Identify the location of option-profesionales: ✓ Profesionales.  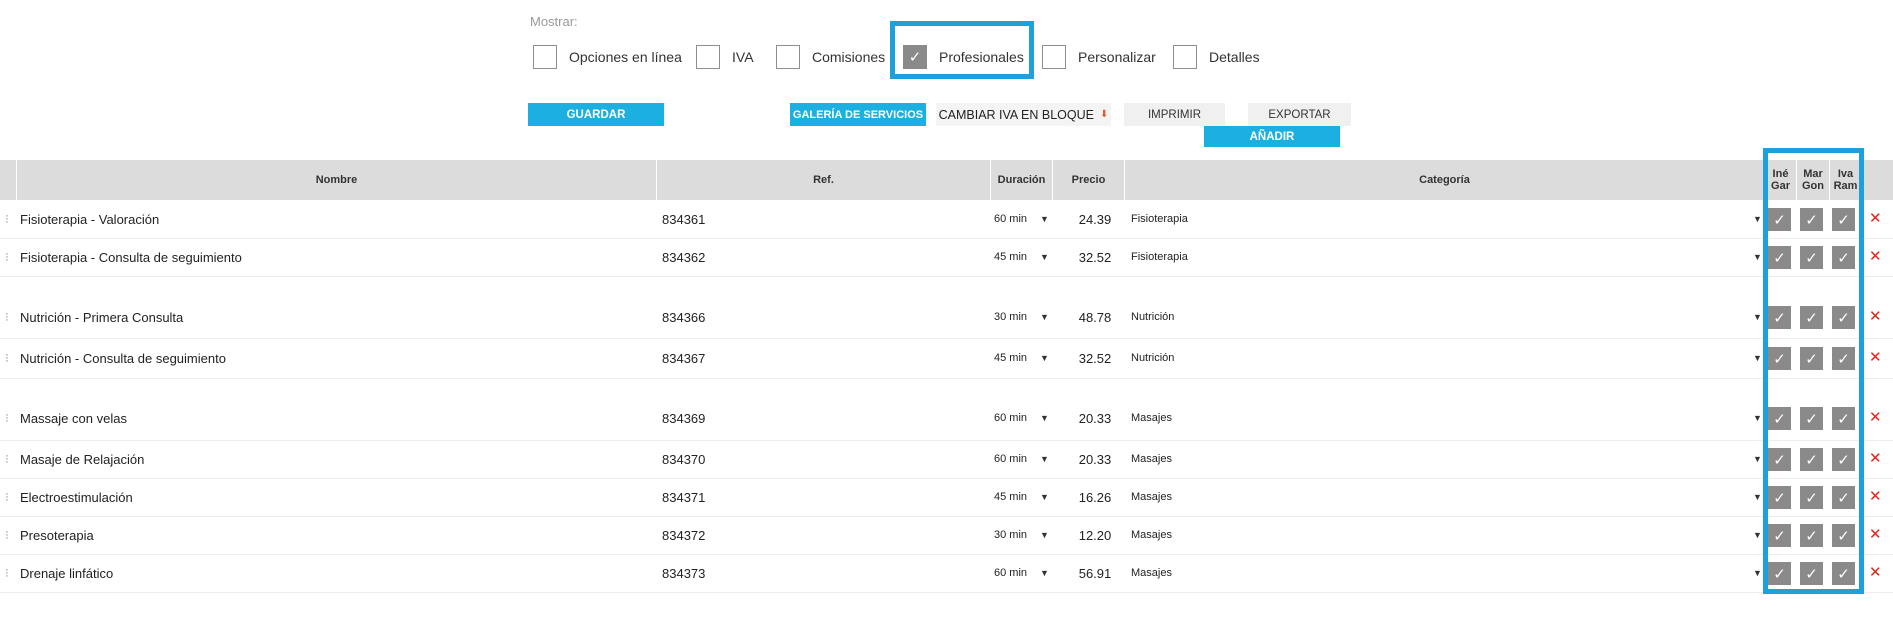
(963, 57).